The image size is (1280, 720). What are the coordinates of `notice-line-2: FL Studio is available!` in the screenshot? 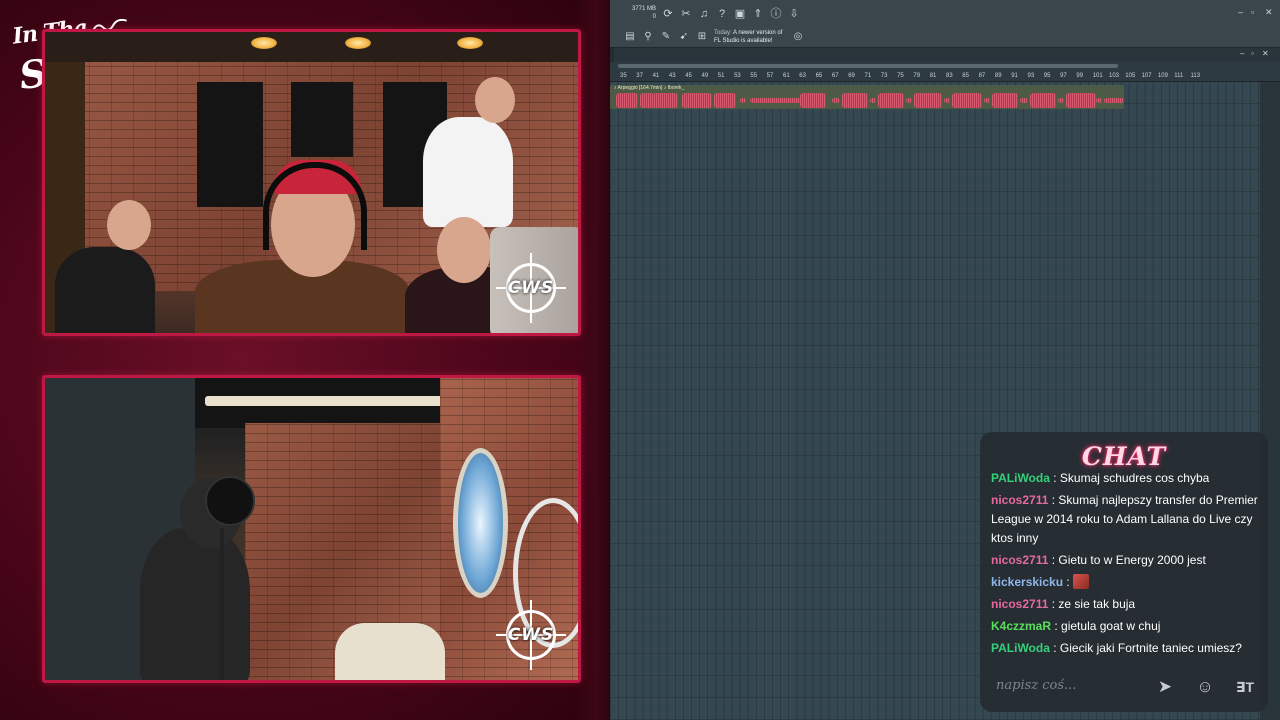 It's located at (743, 41).